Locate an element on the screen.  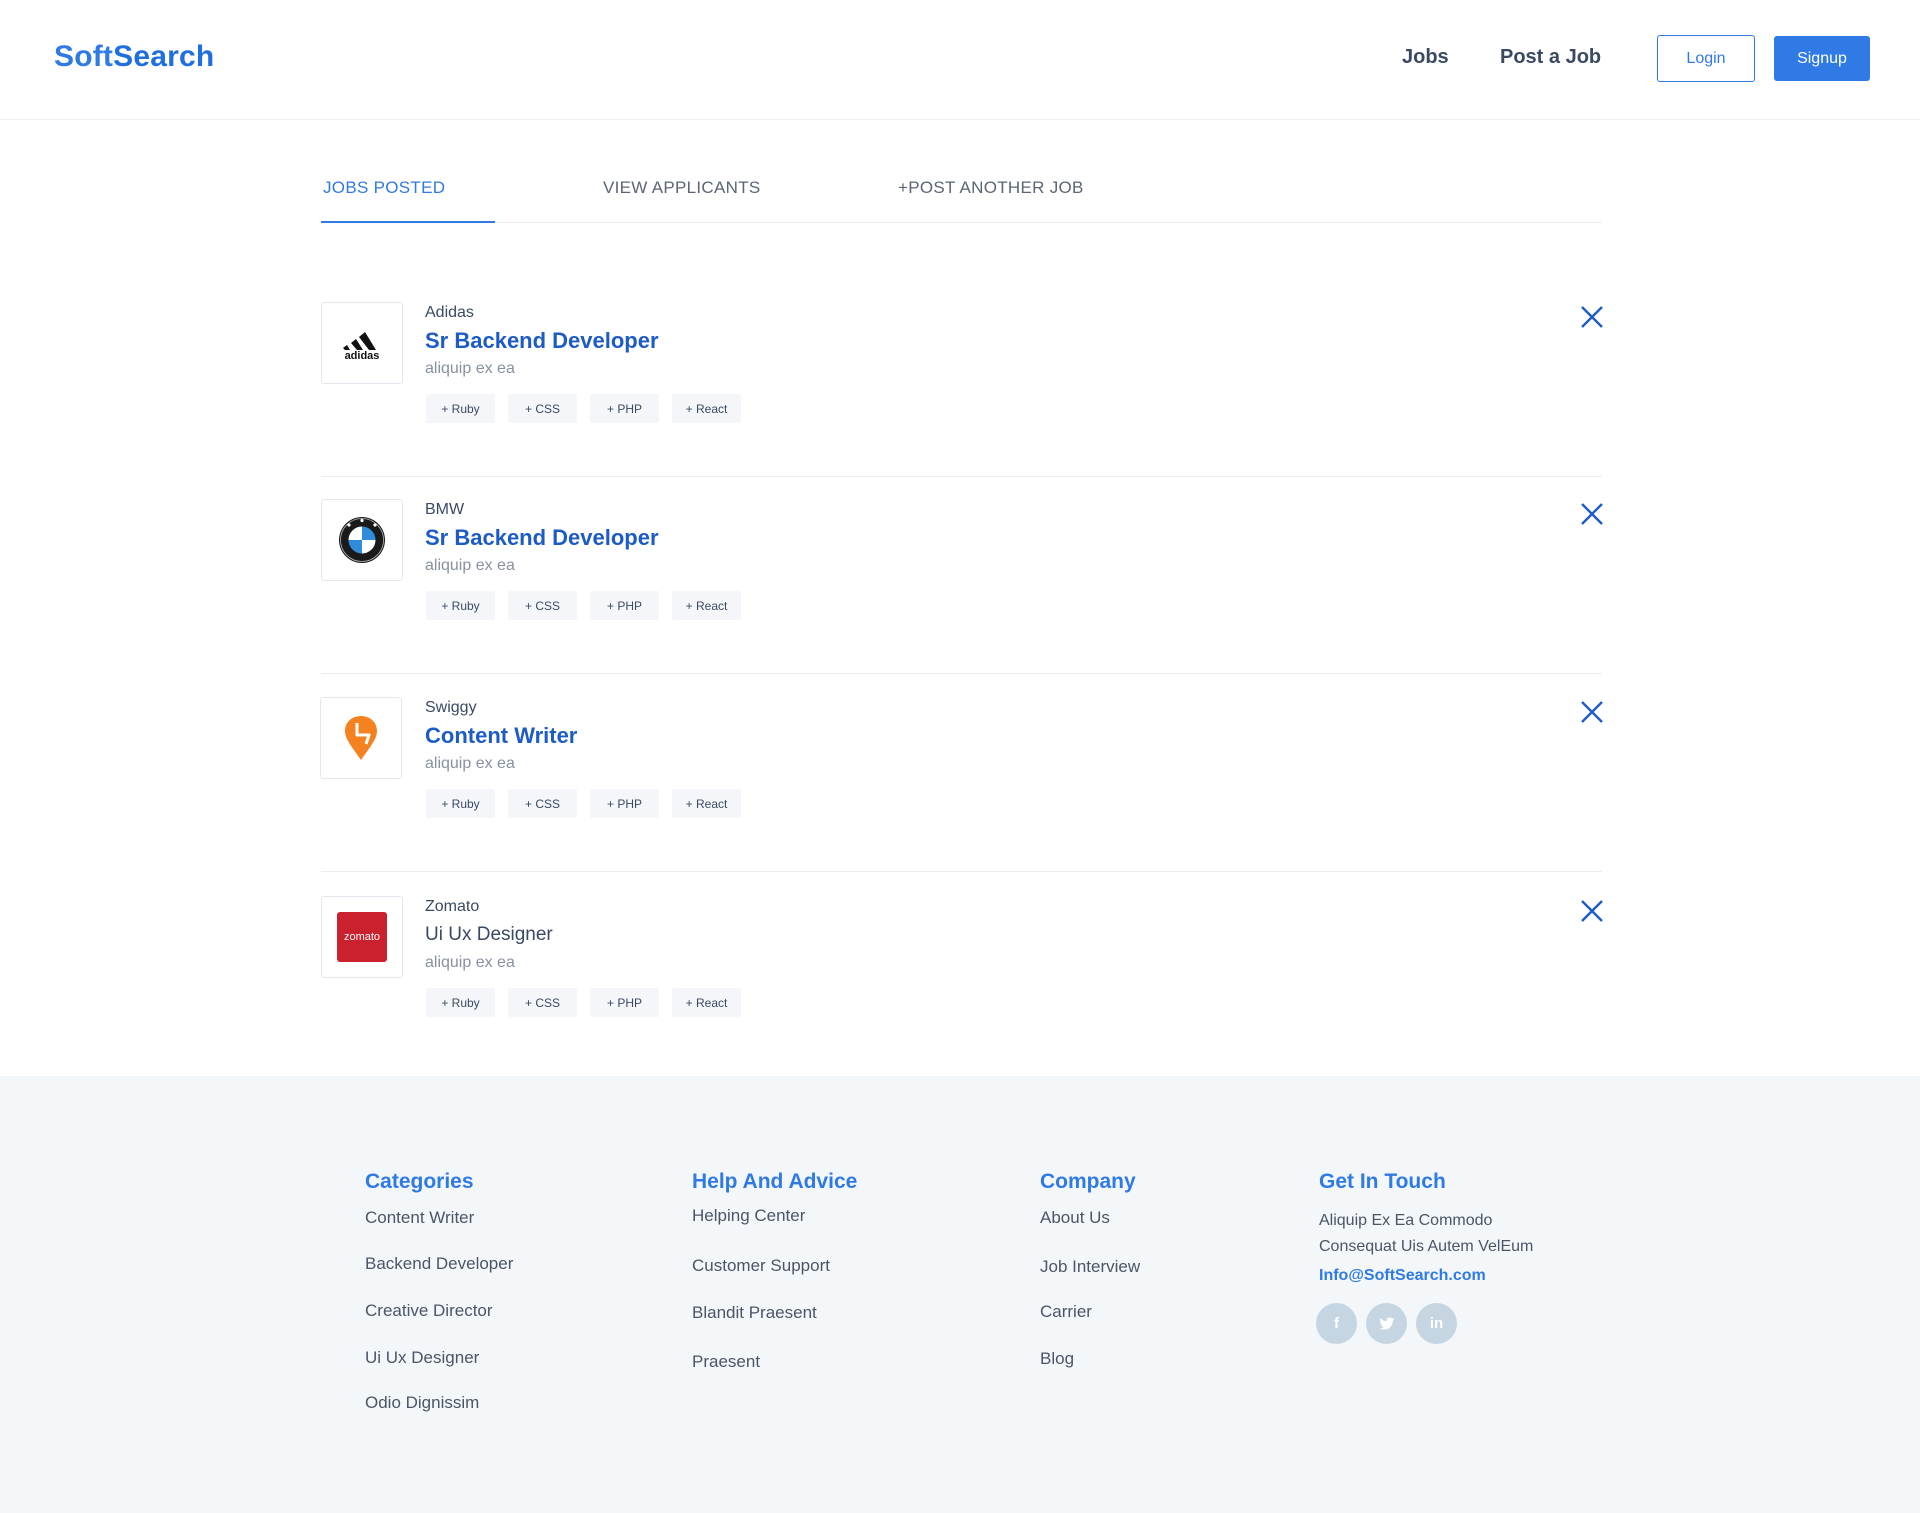
address-line: Consequat Uis Autem VelEum is located at coordinates (1426, 1246).